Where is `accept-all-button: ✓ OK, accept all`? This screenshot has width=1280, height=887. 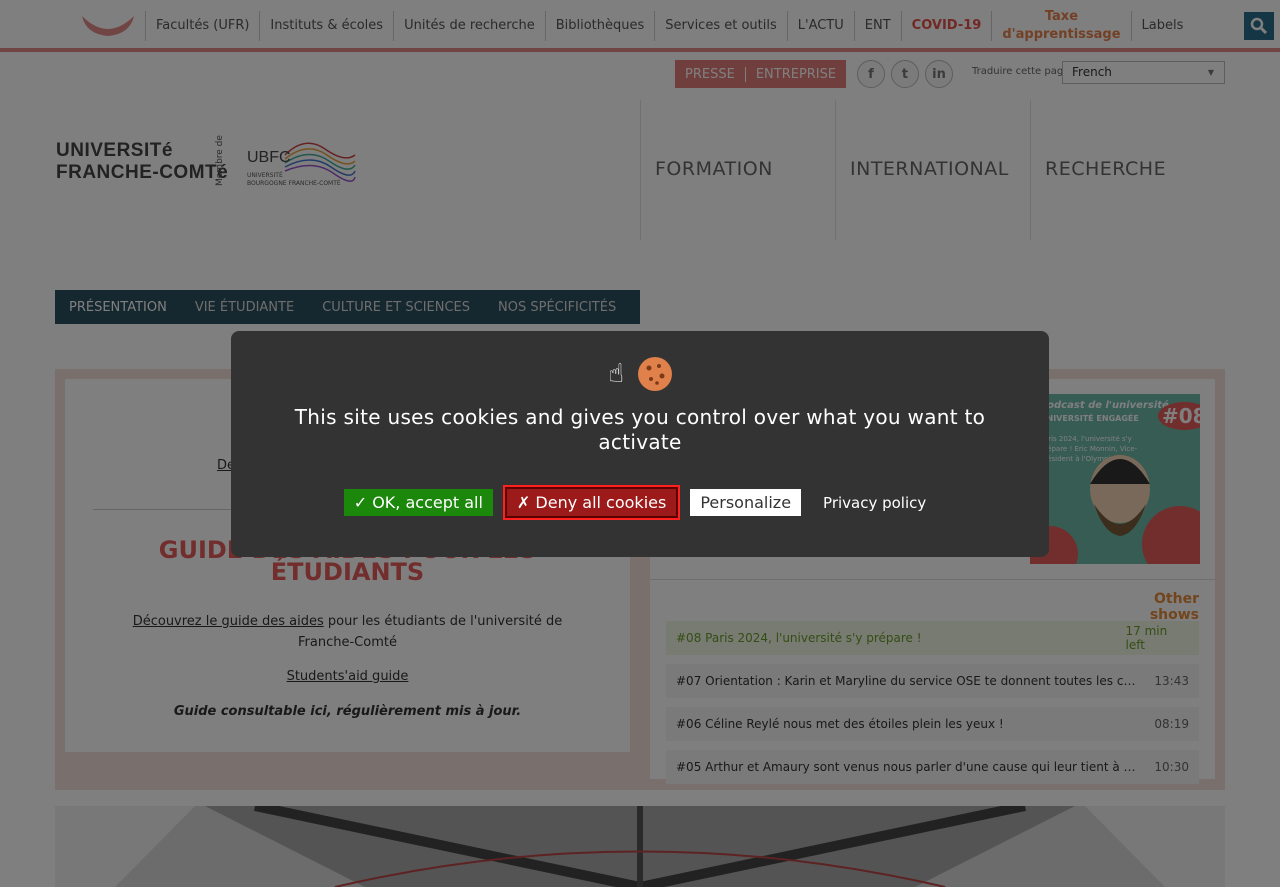
accept-all-button: ✓ OK, accept all is located at coordinates (418, 502).